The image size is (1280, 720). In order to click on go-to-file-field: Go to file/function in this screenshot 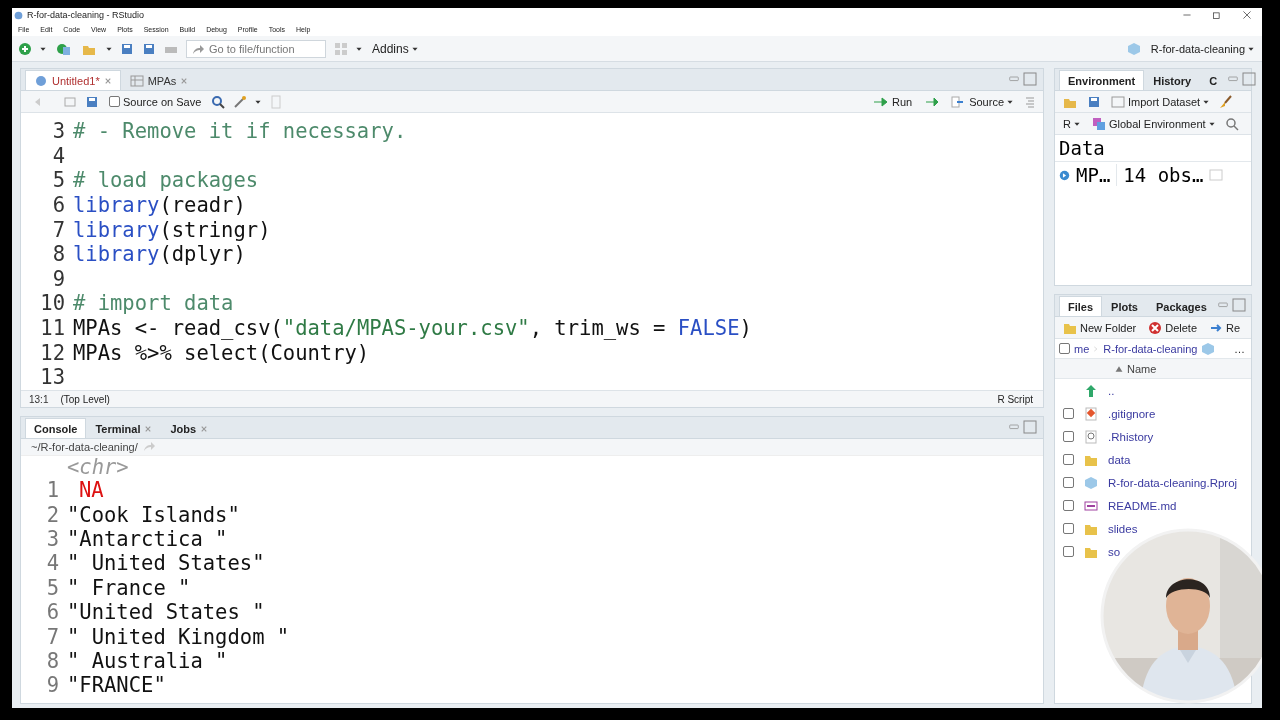, I will do `click(256, 48)`.